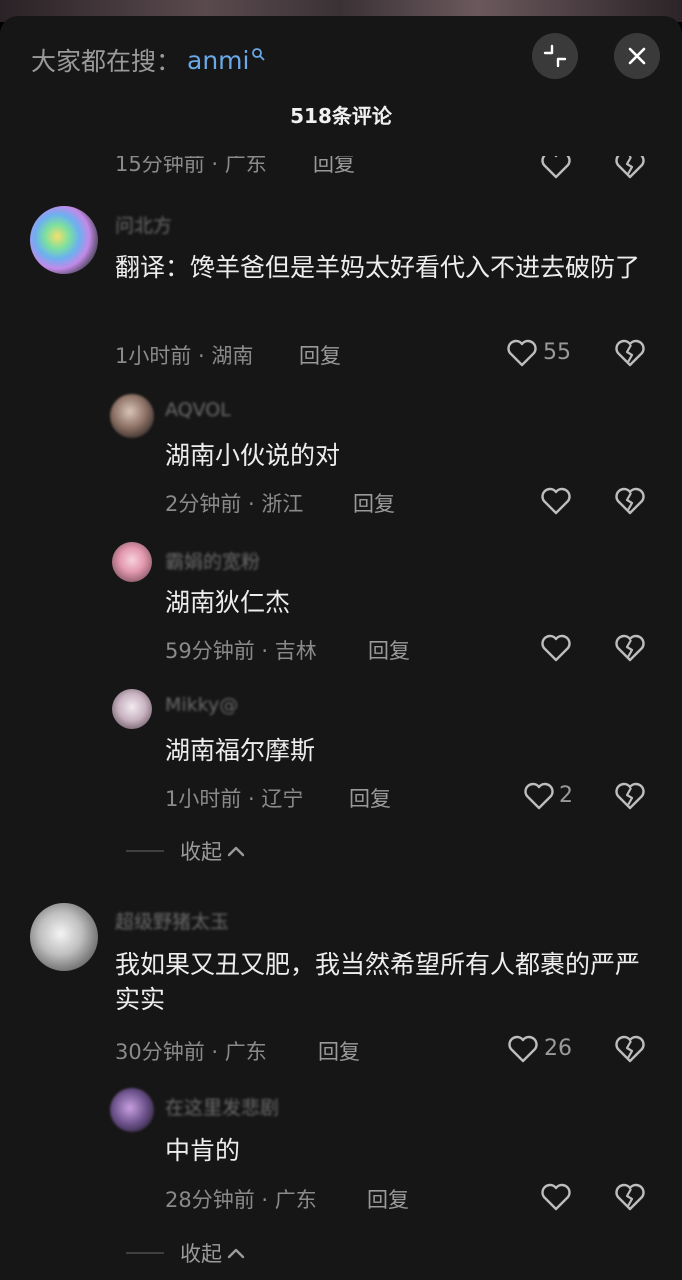 Image resolution: width=682 pixels, height=1280 pixels. Describe the element at coordinates (143, 224) in the screenshot. I see `comment-author: 问北方` at that location.